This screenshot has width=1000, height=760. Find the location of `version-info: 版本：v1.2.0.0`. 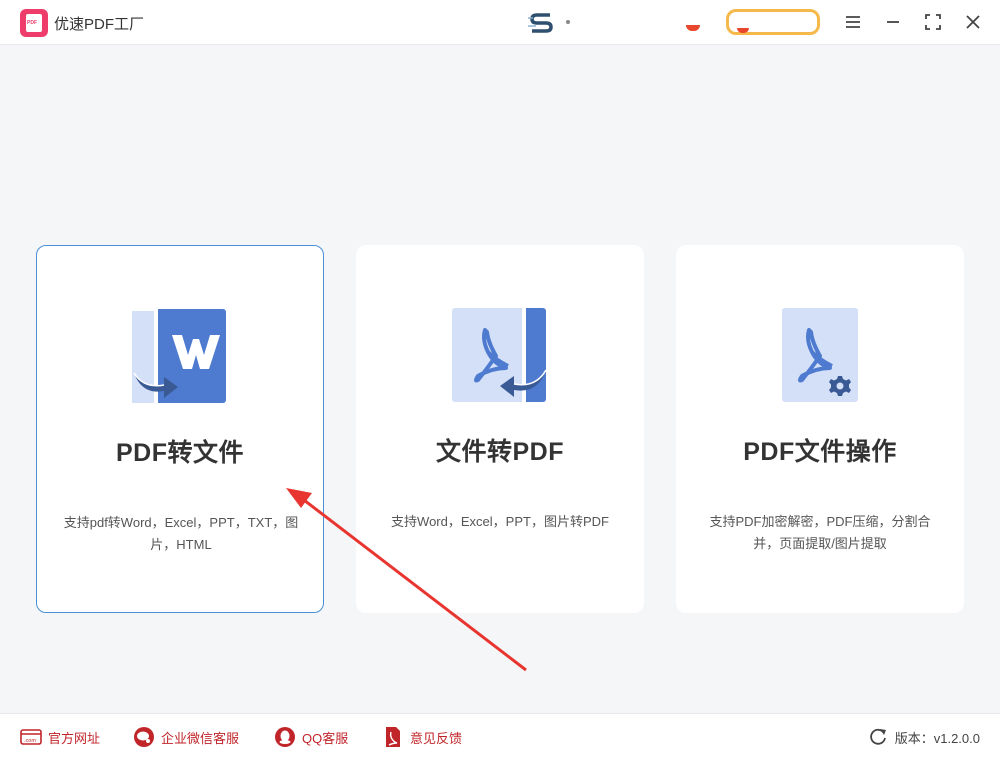

version-info: 版本：v1.2.0.0 is located at coordinates (923, 737).